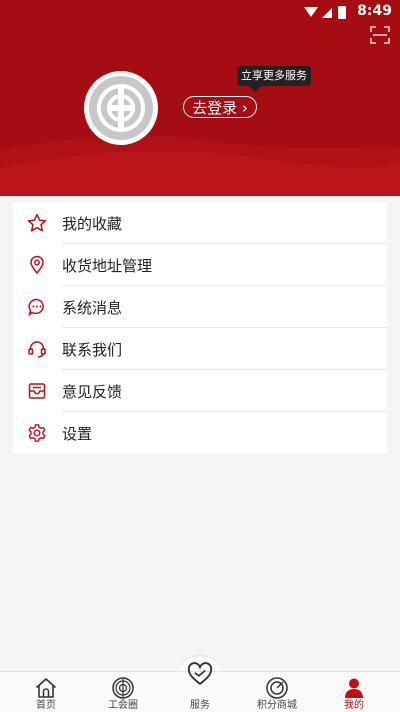 This screenshot has height=712, width=400. What do you see at coordinates (354, 705) in the screenshot?
I see `tab-label: 我的` at bounding box center [354, 705].